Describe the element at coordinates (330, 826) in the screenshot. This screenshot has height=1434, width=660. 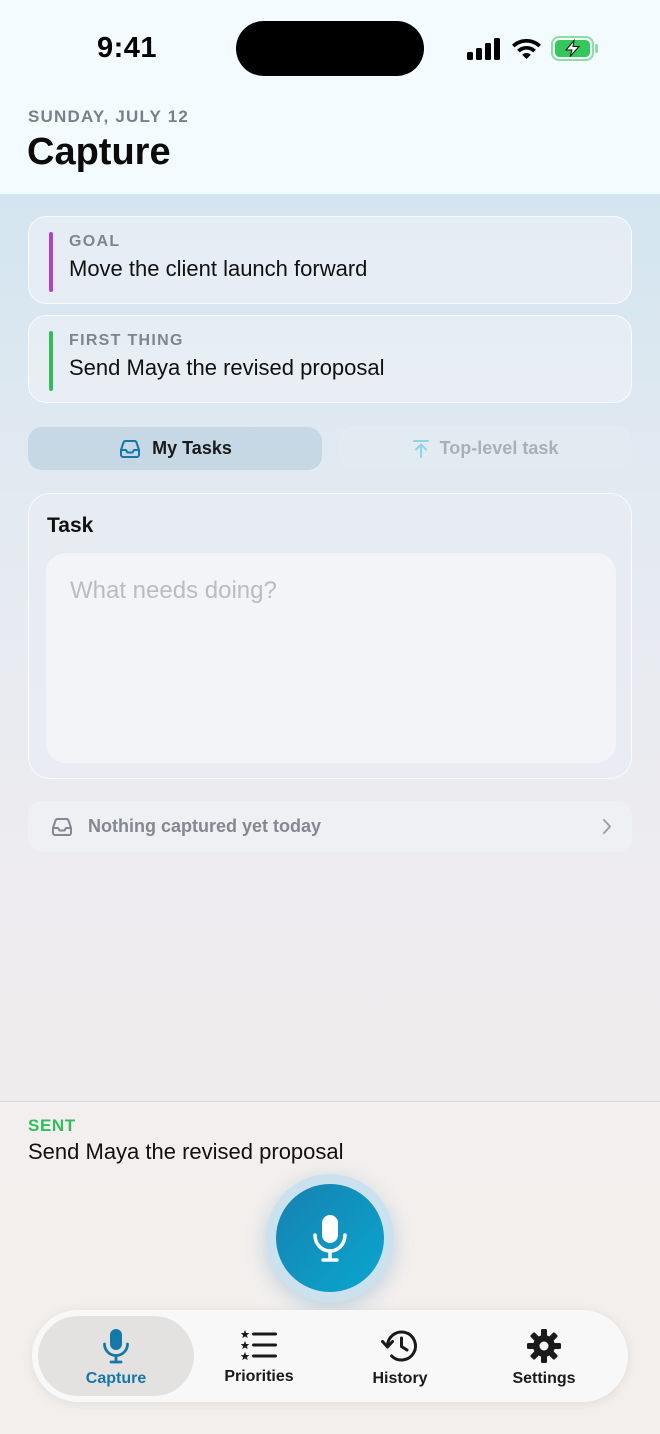
I see `captured-today-row: Nothing captured yet today` at that location.